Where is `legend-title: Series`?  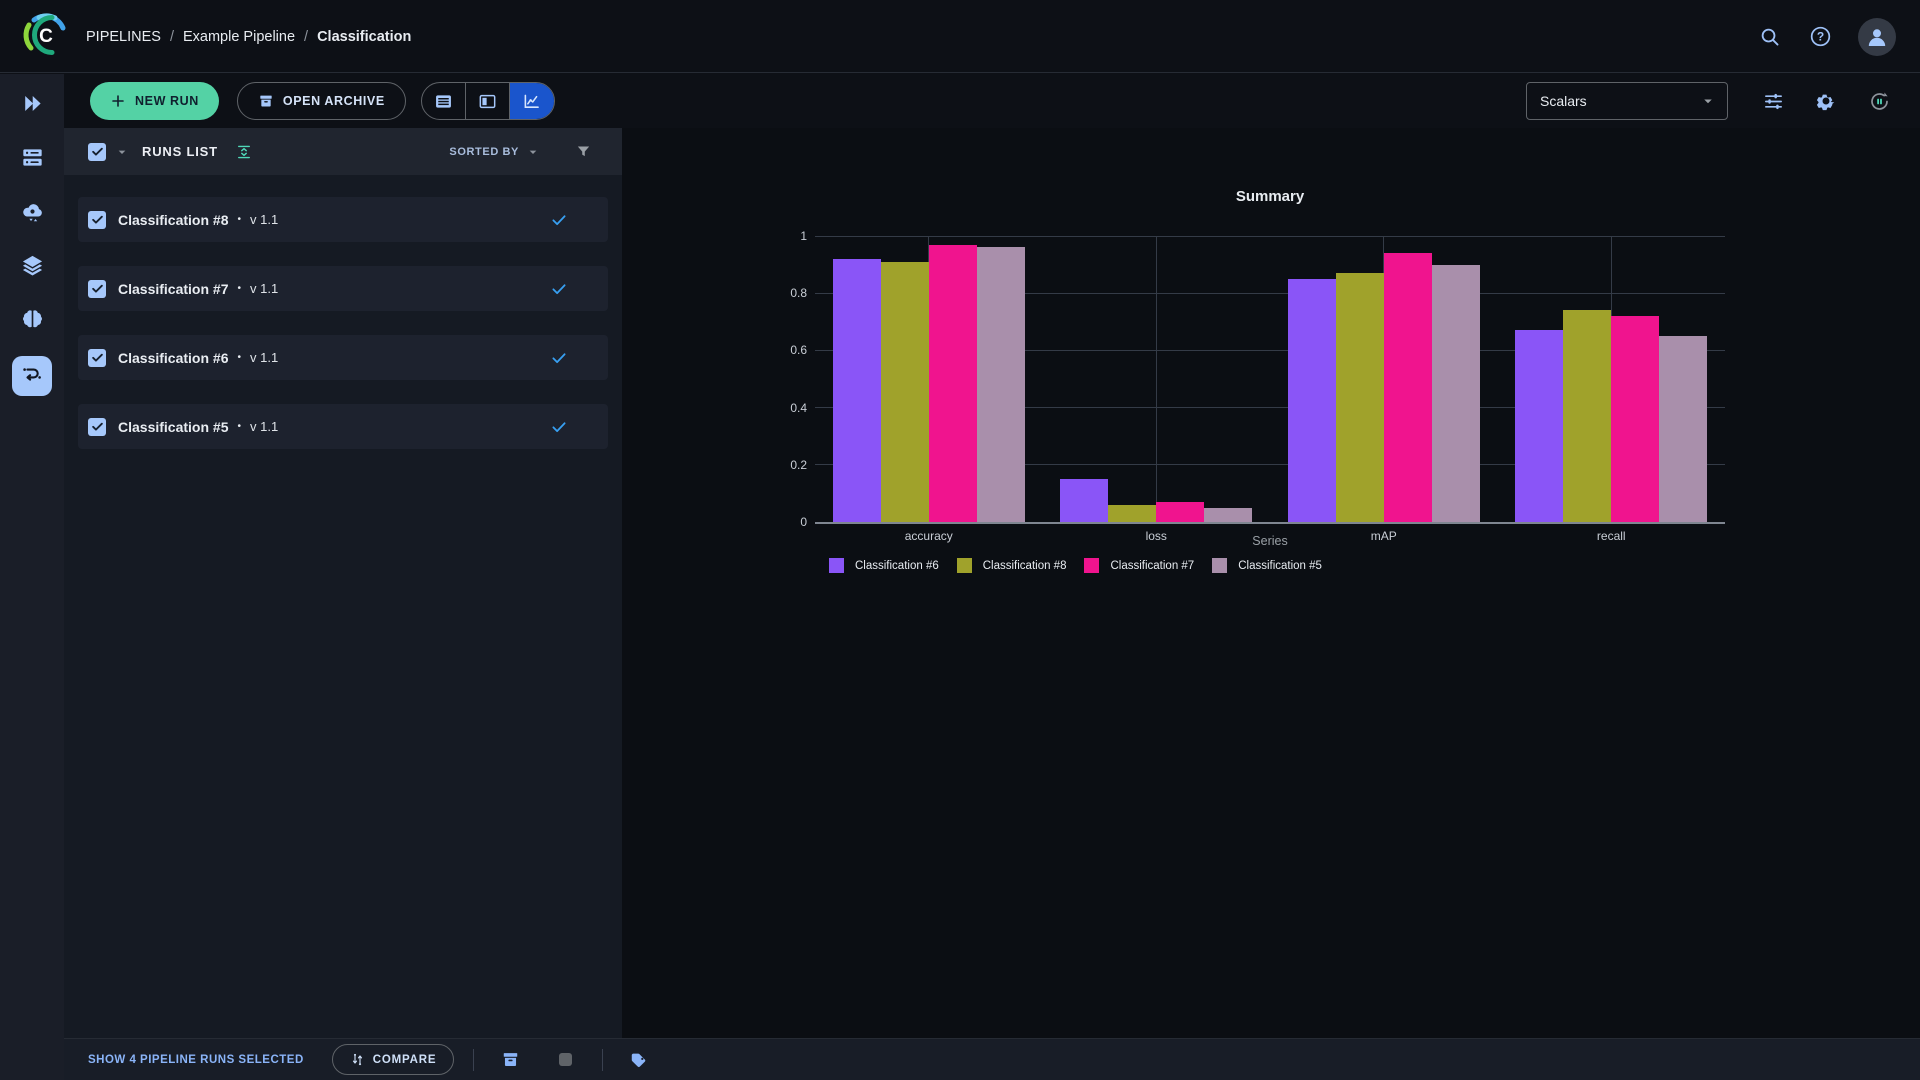
legend-title: Series is located at coordinates (1270, 541).